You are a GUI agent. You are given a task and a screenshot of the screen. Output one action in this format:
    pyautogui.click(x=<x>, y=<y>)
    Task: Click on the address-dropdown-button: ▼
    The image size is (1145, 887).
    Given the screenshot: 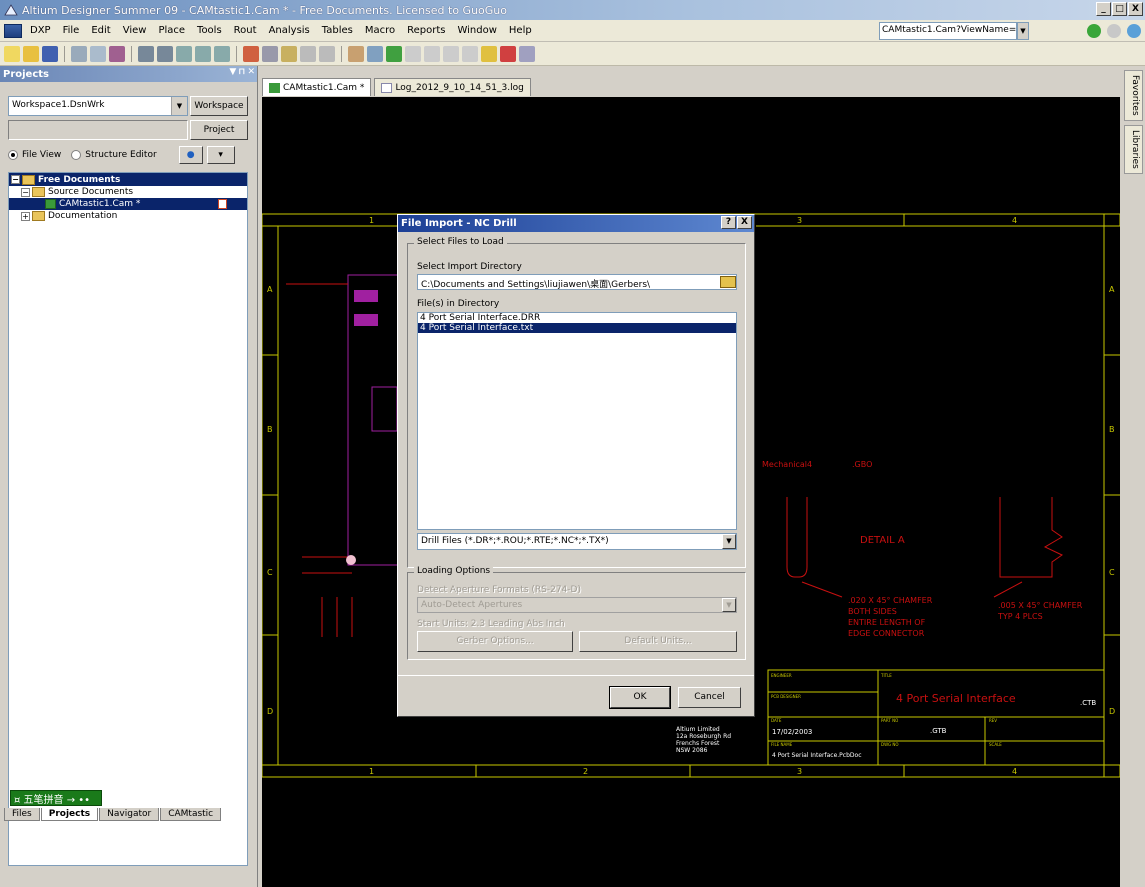 What is the action you would take?
    pyautogui.click(x=1023, y=31)
    